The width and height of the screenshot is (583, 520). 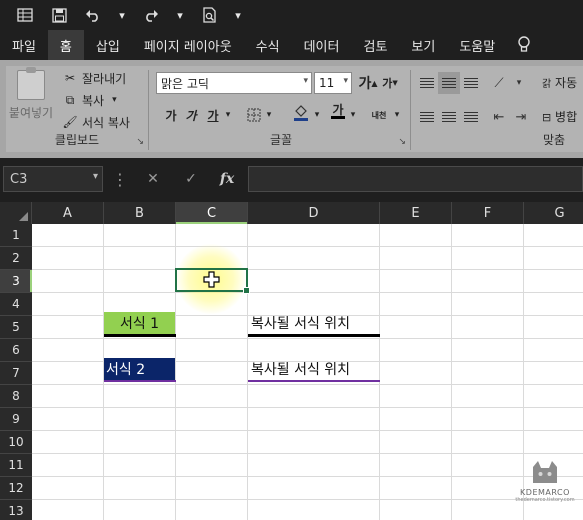 I want to click on font-color-dropdown-icon: ▾, so click(x=353, y=115).